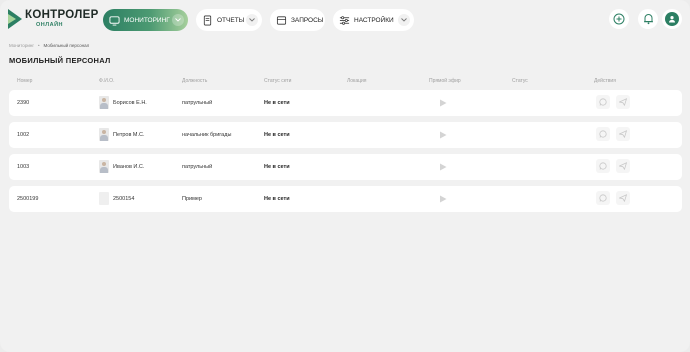 The width and height of the screenshot is (690, 352). I want to click on logo-subtitle: ОНЛАЙН, so click(50, 24).